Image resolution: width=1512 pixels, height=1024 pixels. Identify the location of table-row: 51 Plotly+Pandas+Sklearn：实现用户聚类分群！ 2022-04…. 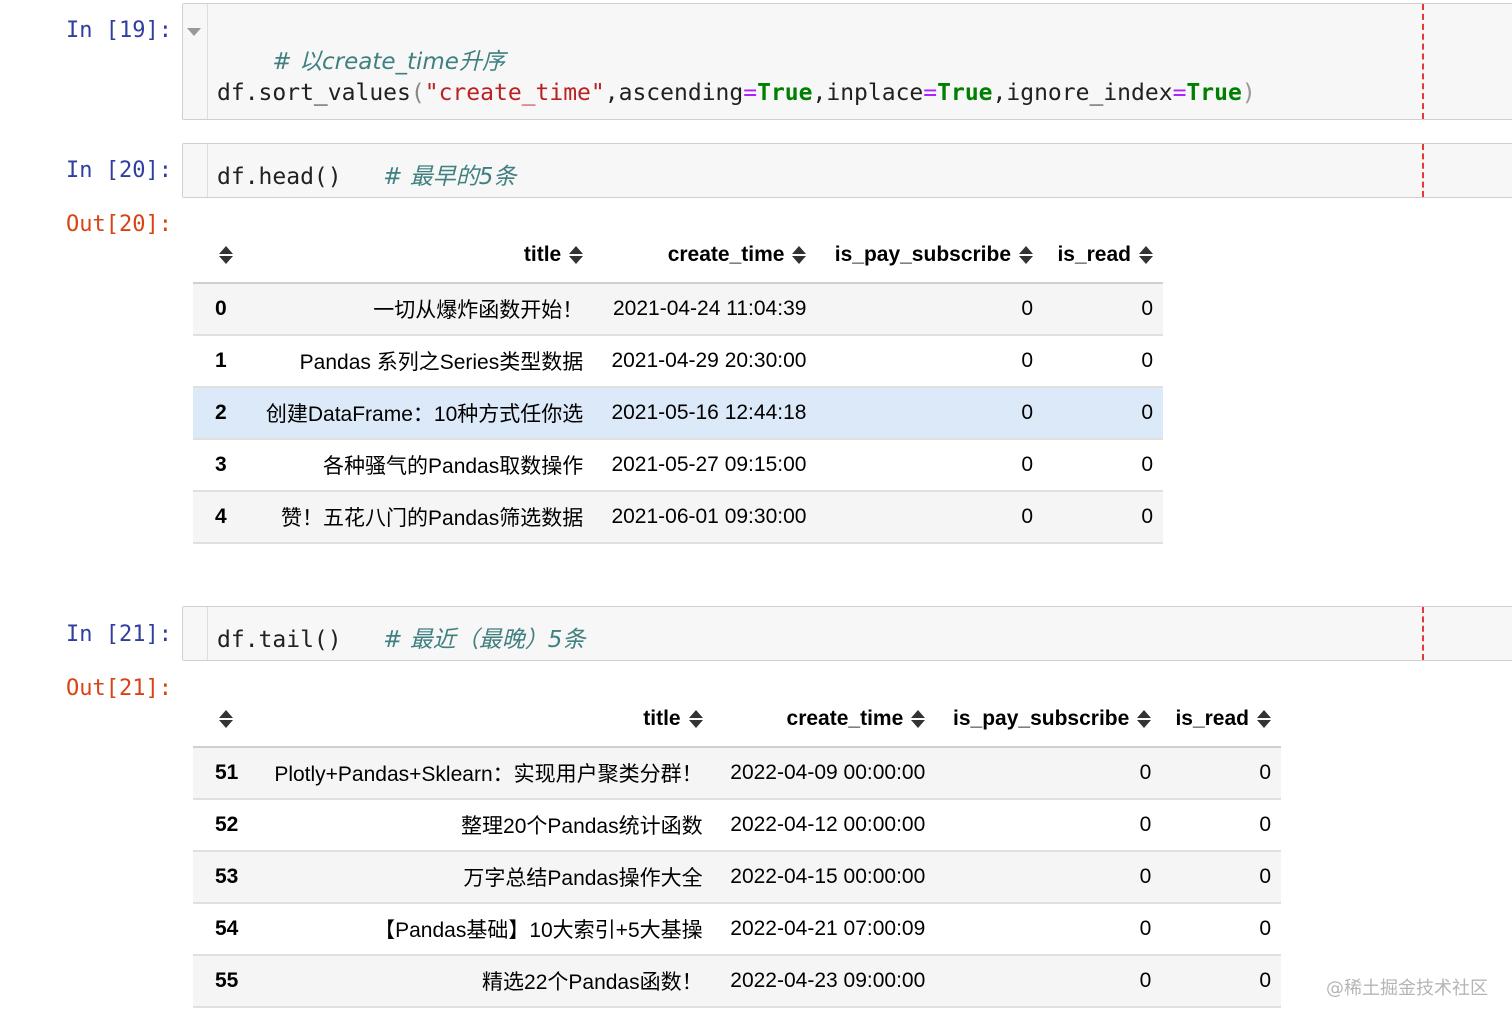
(737, 773).